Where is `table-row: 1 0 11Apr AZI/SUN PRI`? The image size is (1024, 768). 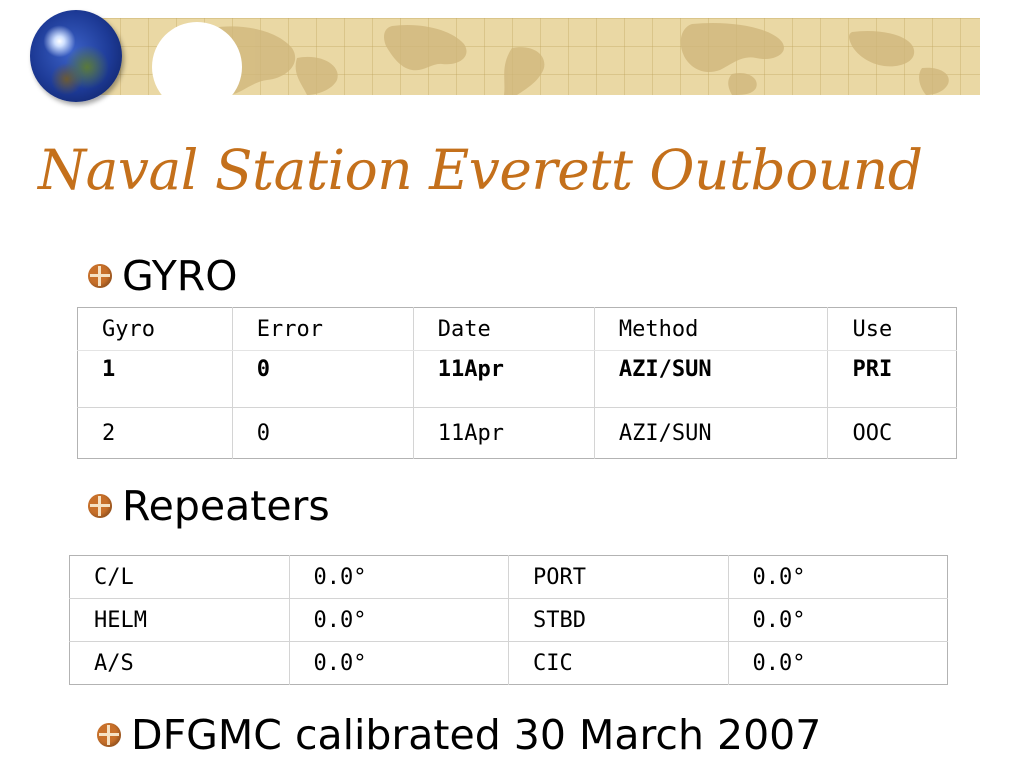
table-row: 1 0 11Apr AZI/SUN PRI is located at coordinates (517, 379).